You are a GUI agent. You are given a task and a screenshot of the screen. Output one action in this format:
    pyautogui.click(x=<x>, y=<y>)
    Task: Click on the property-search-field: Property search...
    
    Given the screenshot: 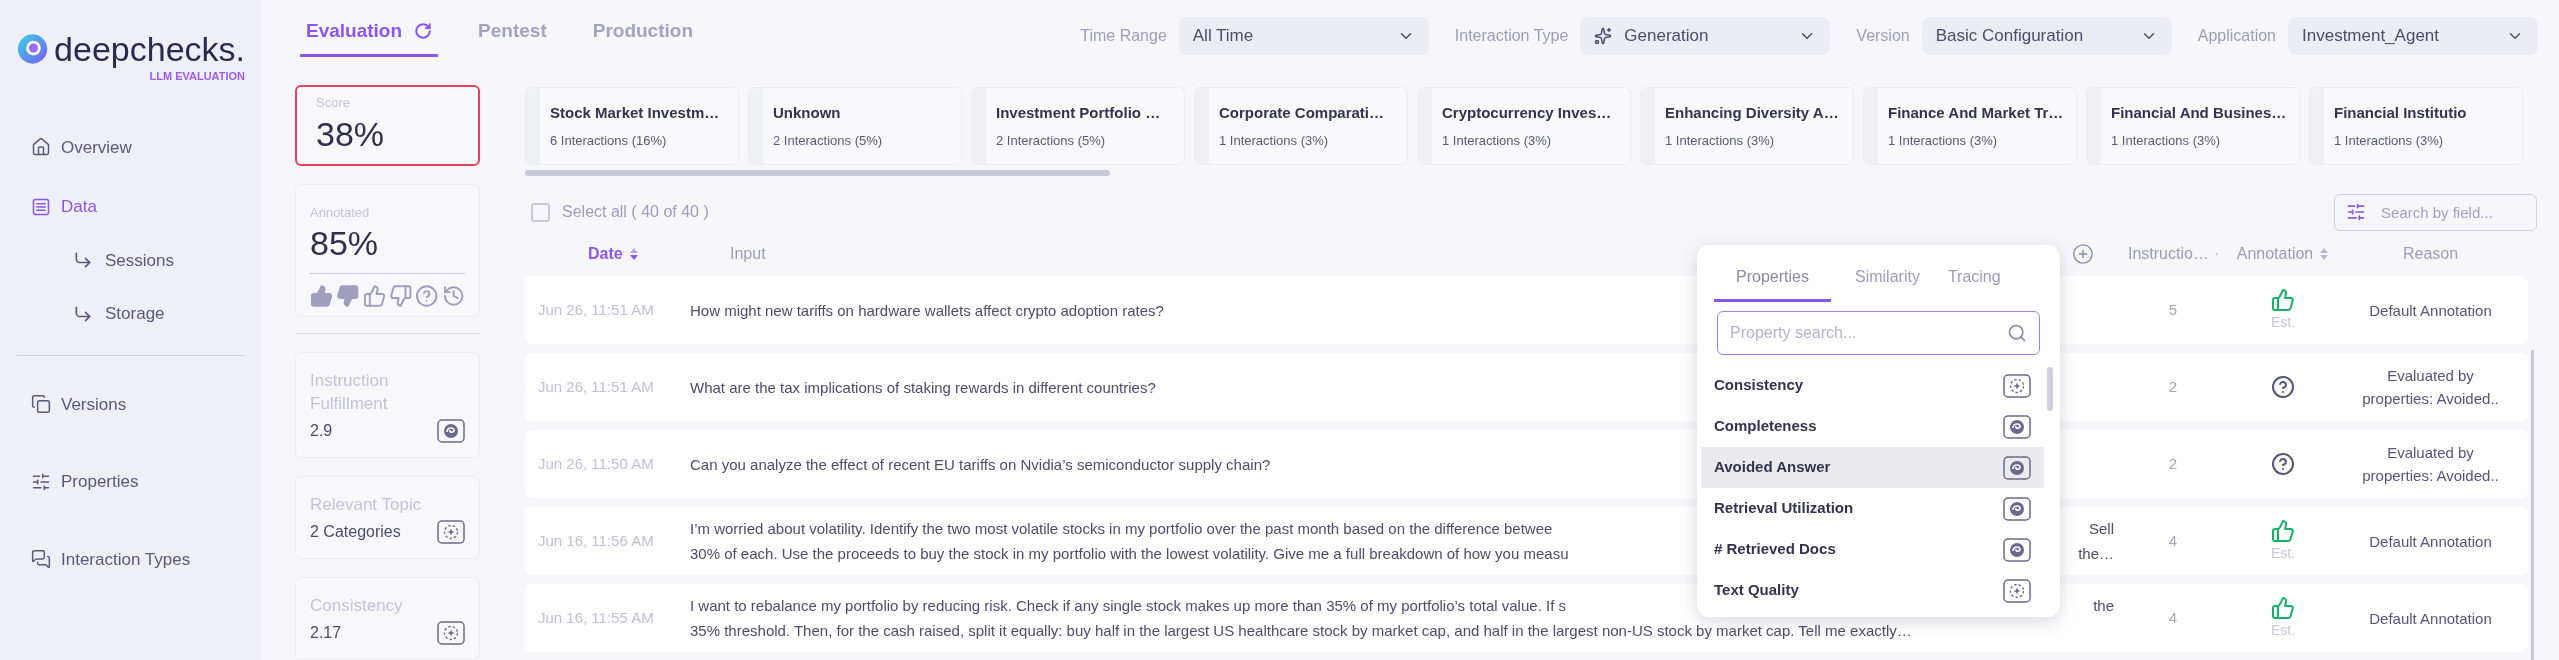 What is the action you would take?
    pyautogui.click(x=1878, y=333)
    